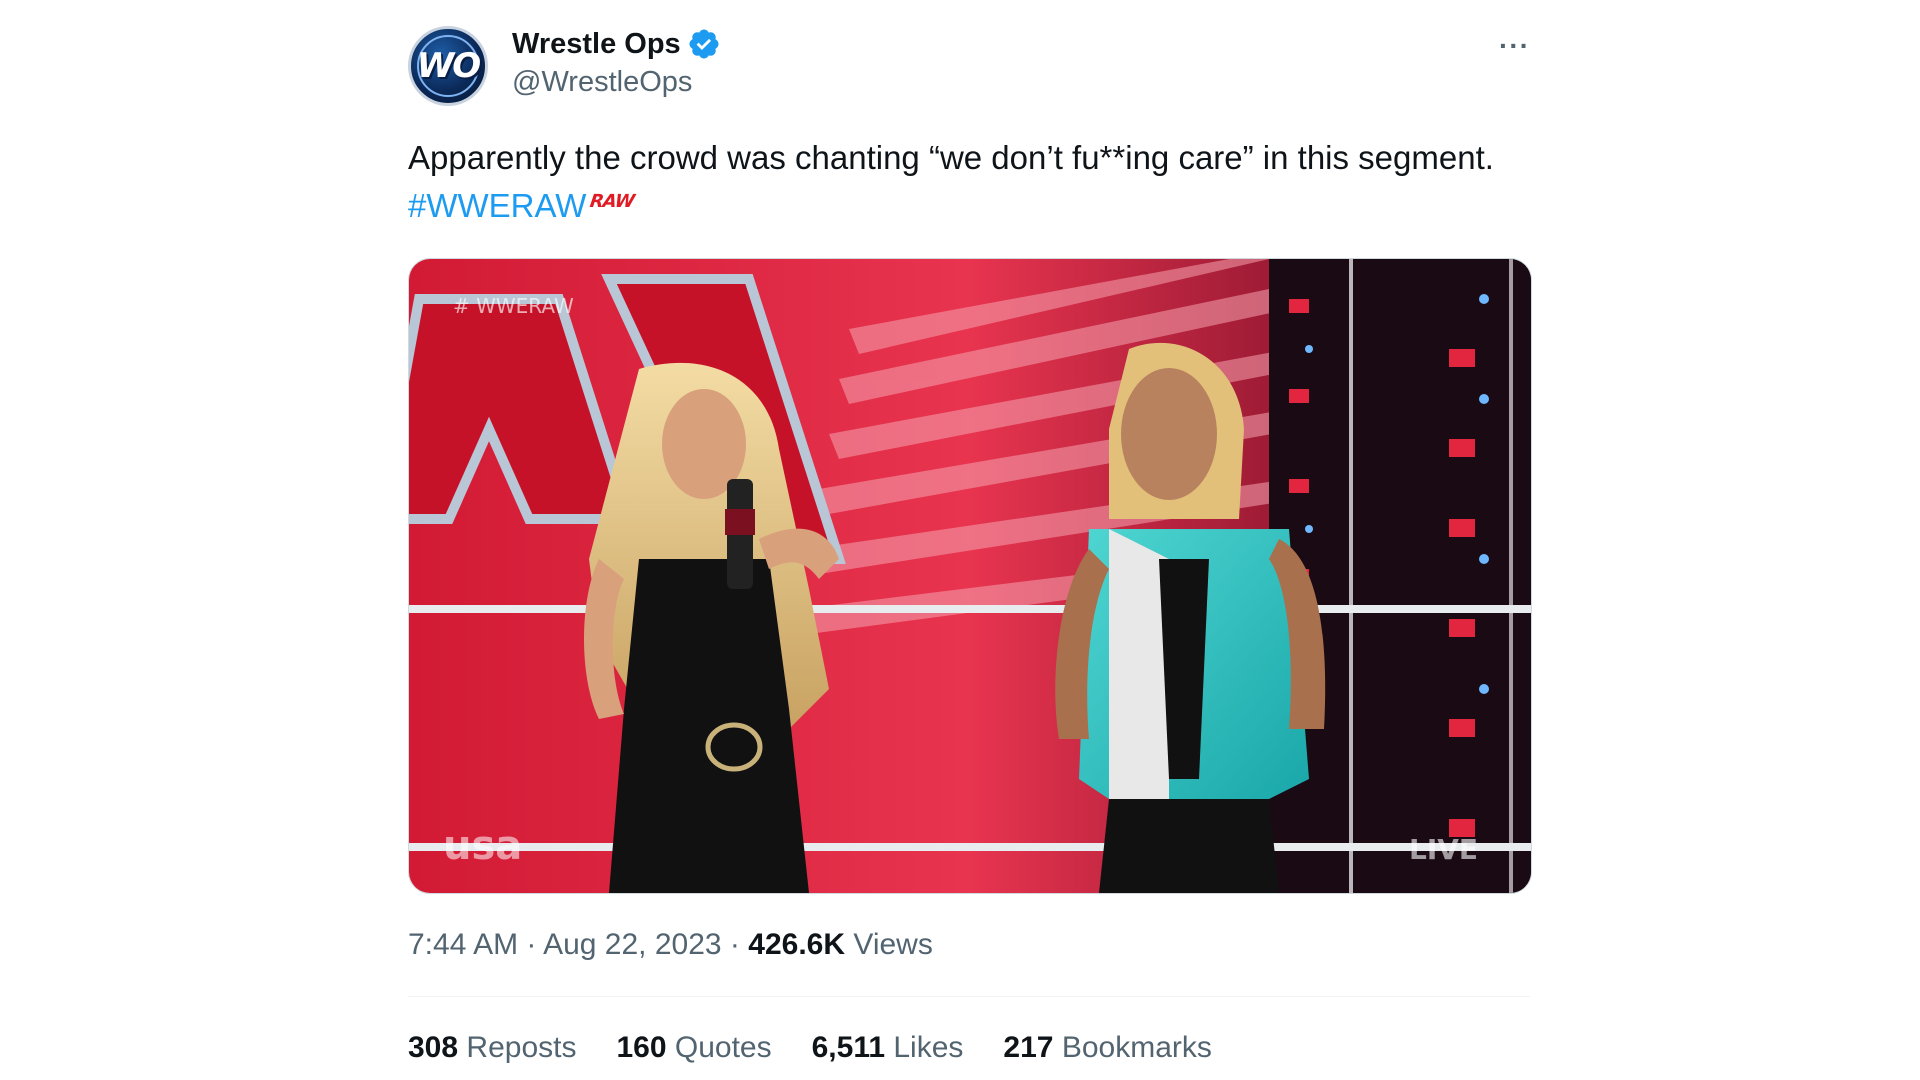 This screenshot has width=1920, height=1080. I want to click on stat-label: Quotes, so click(723, 1048).